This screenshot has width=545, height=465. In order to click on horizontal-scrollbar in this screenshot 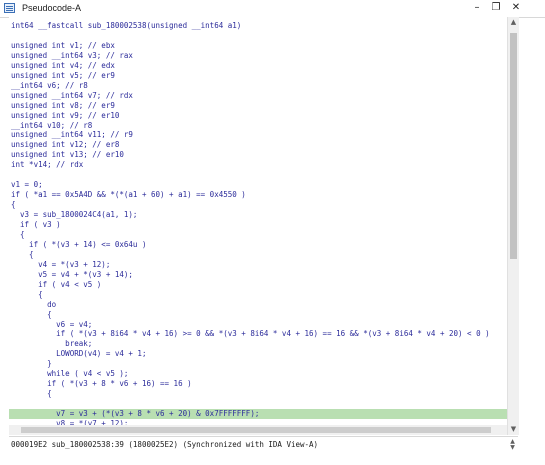, I will do `click(258, 430)`.